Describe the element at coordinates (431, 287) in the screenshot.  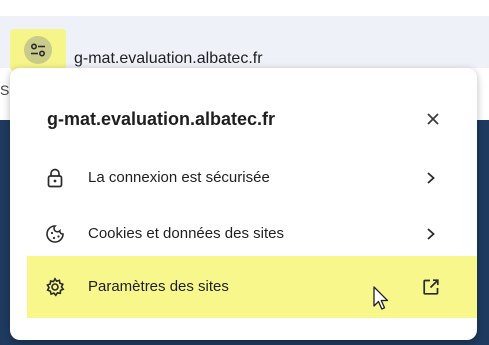
I see `open-external-icon` at that location.